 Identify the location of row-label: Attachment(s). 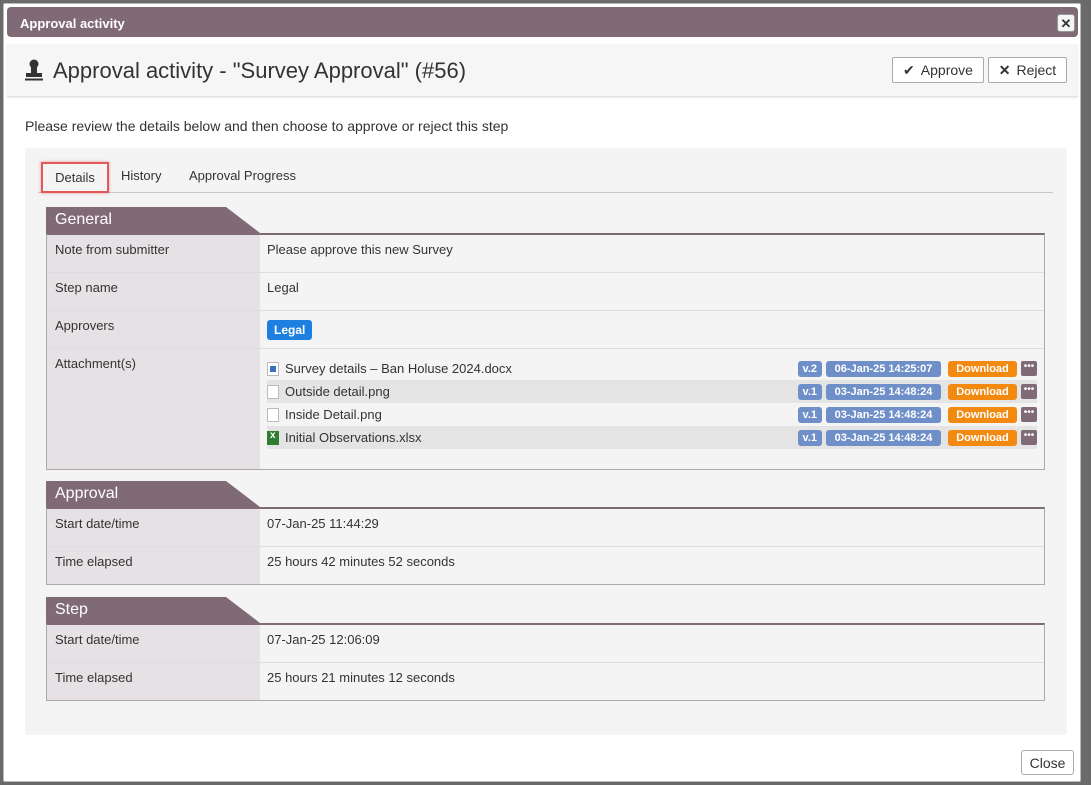
(153, 409).